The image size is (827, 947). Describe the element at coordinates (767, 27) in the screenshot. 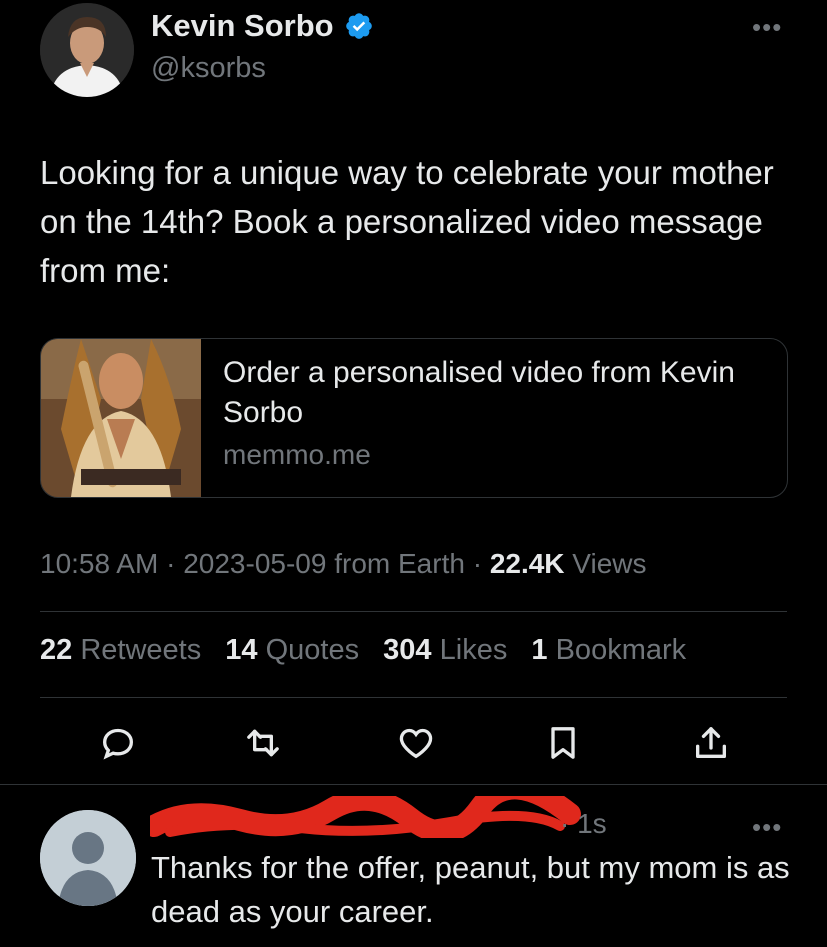

I see `more-options-icon: •••` at that location.